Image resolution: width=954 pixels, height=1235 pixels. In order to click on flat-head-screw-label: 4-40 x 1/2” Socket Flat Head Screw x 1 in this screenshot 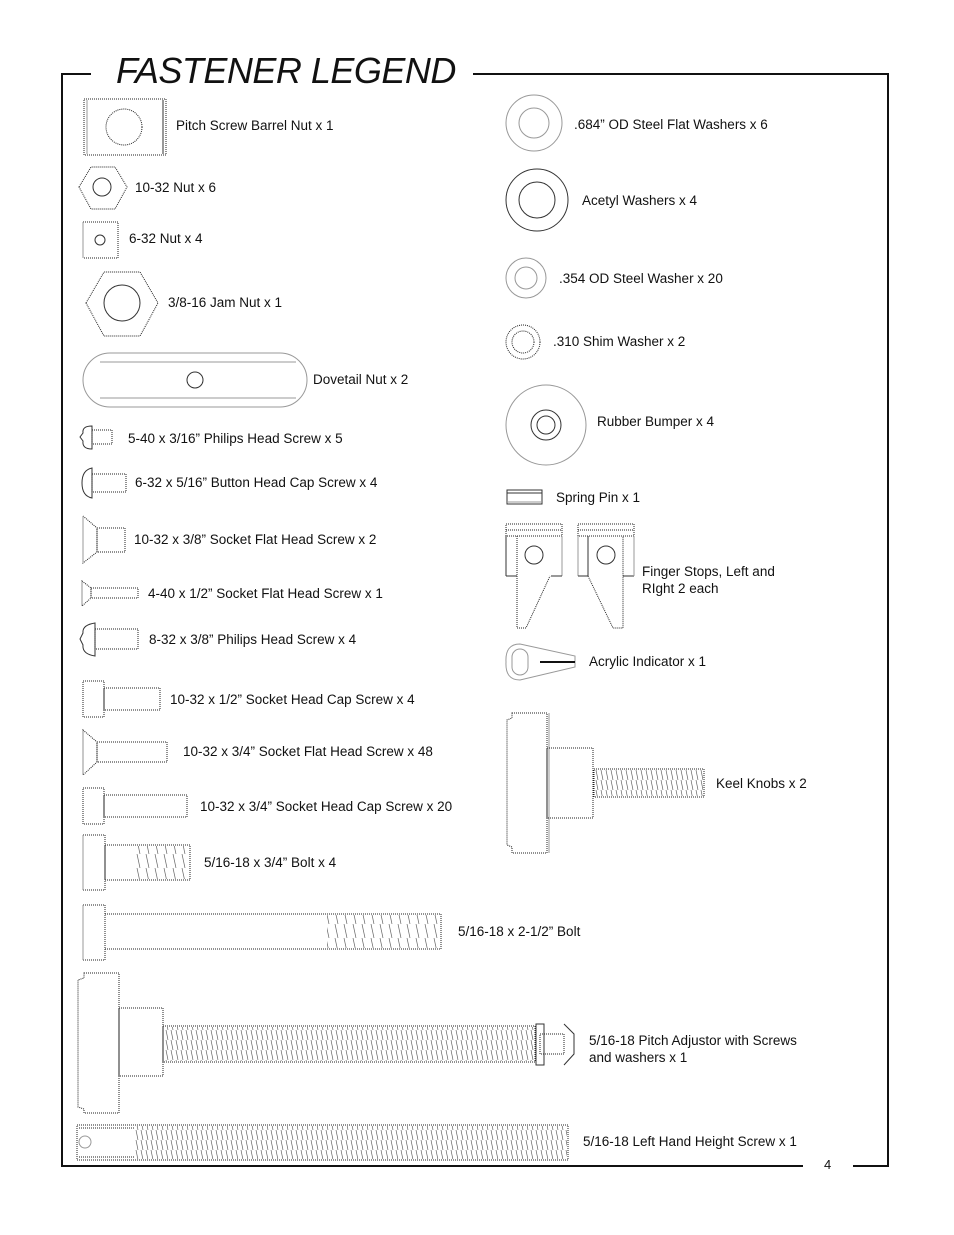, I will do `click(265, 593)`.